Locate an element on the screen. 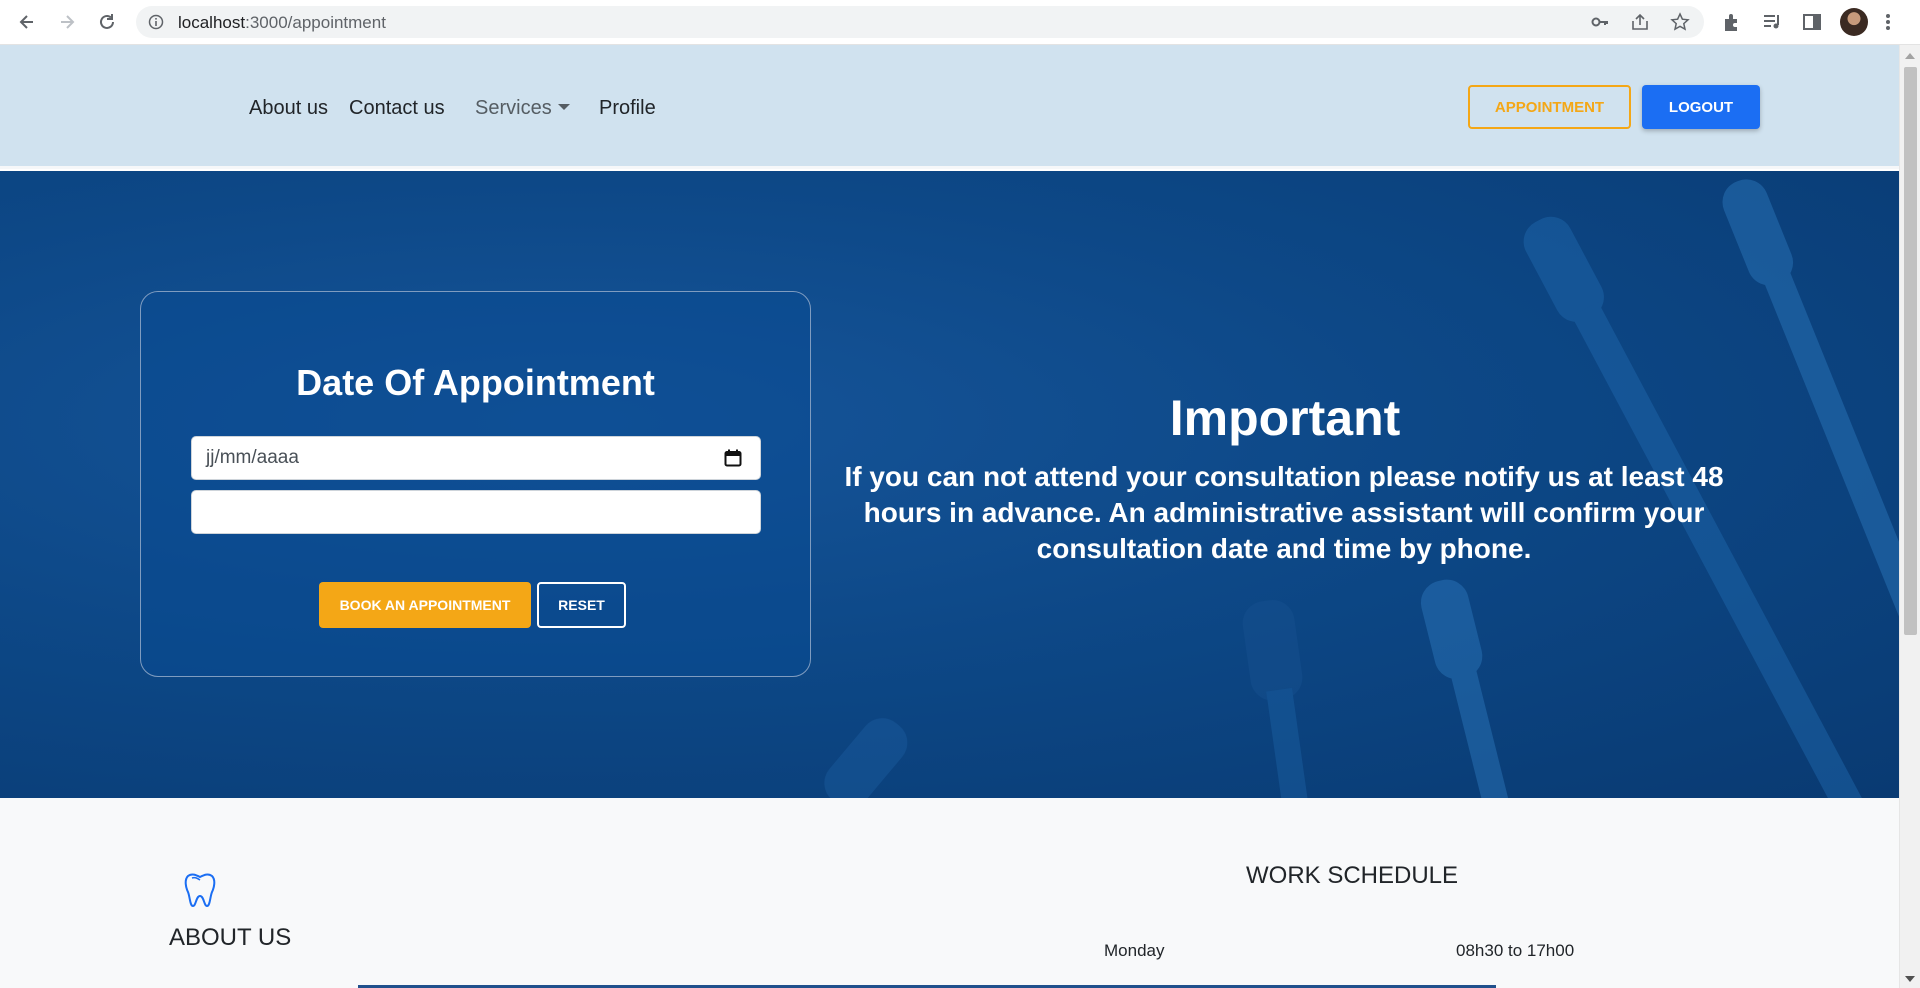 This screenshot has height=988, width=1920. nav-link-profile: Profile is located at coordinates (627, 108).